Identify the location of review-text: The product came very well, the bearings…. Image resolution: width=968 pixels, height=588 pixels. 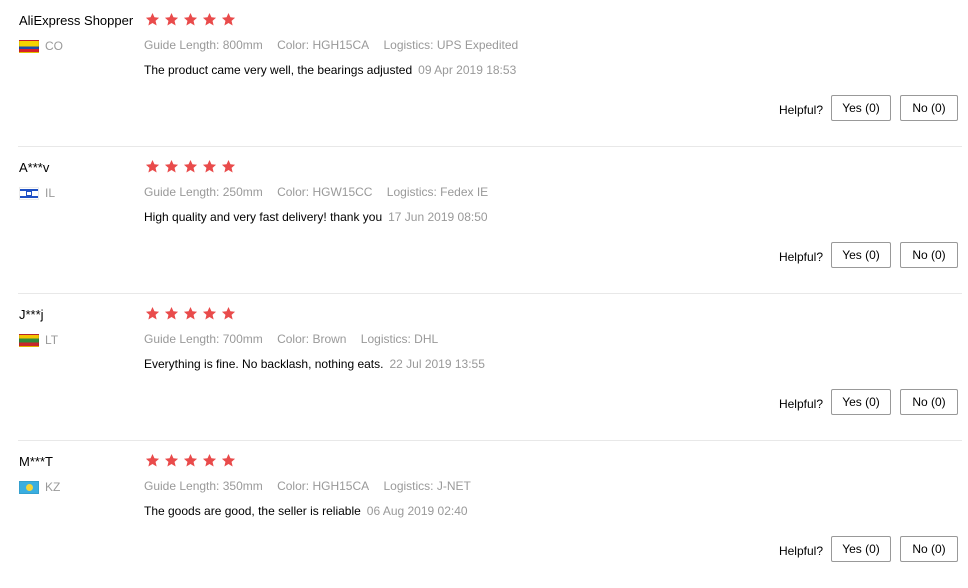
(278, 70).